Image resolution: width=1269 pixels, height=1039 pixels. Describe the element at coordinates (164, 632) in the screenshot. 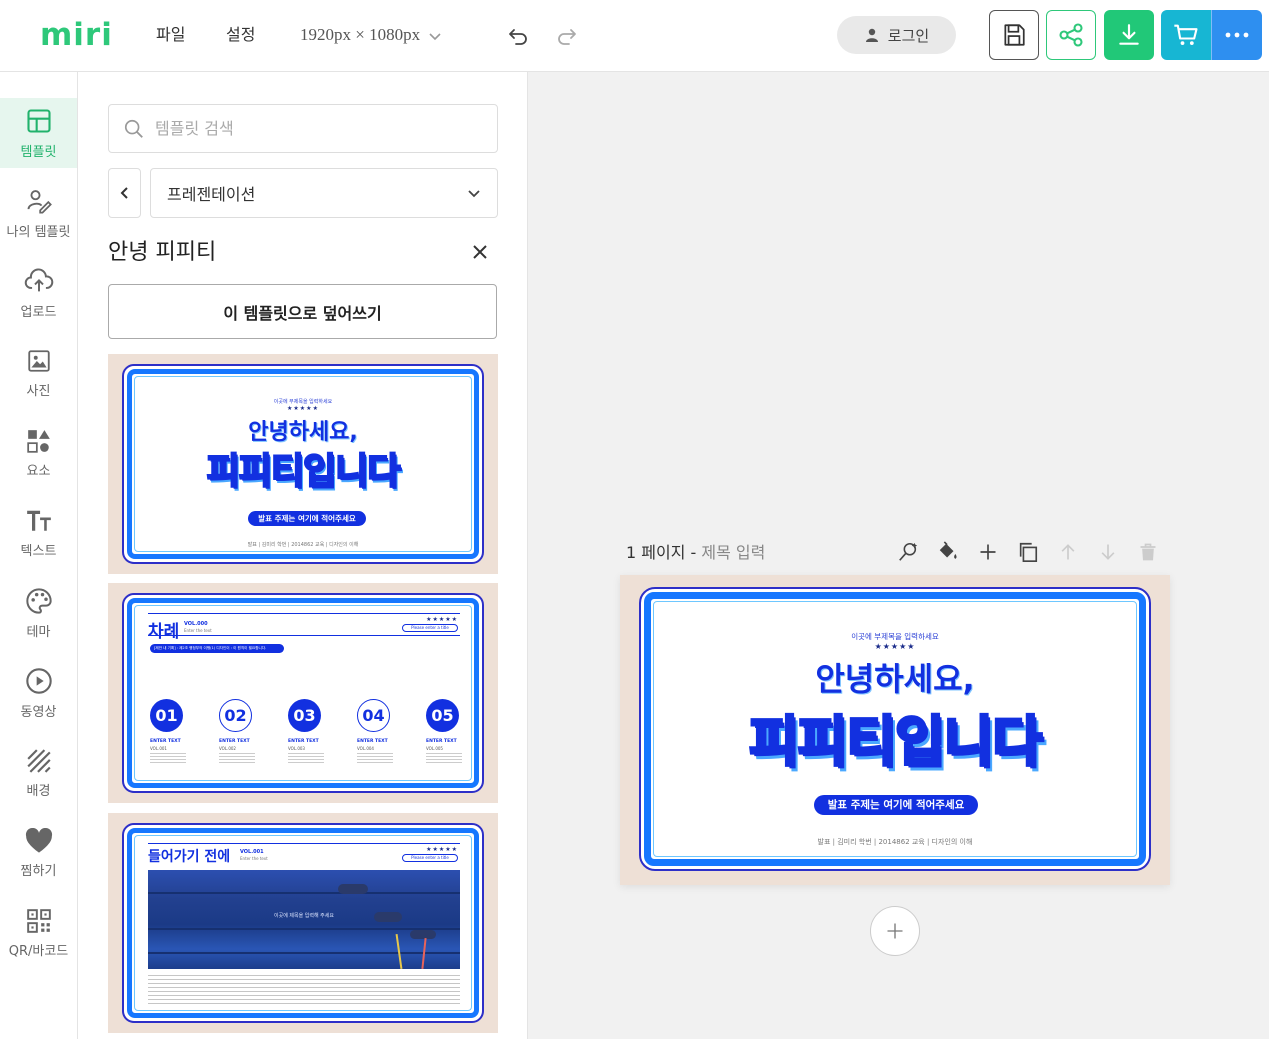

I see `toc-title: 차례` at that location.